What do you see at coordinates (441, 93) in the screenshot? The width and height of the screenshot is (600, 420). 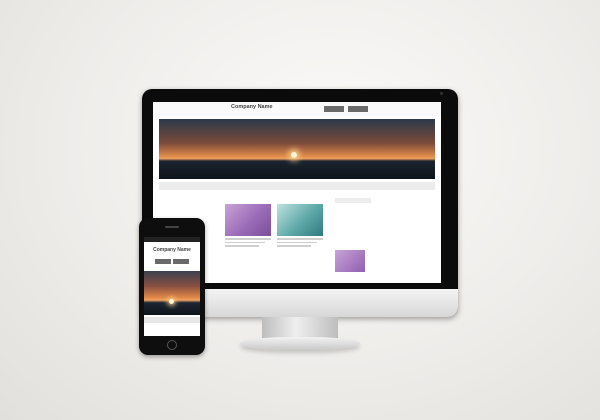 I see `camera-icon` at bounding box center [441, 93].